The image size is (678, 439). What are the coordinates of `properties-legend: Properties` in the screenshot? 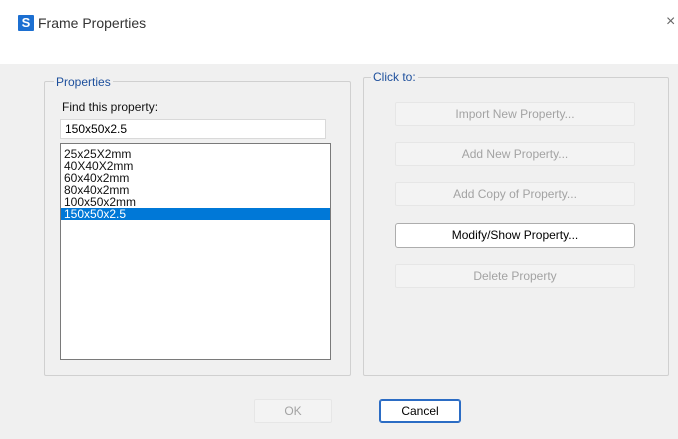 It's located at (83, 82).